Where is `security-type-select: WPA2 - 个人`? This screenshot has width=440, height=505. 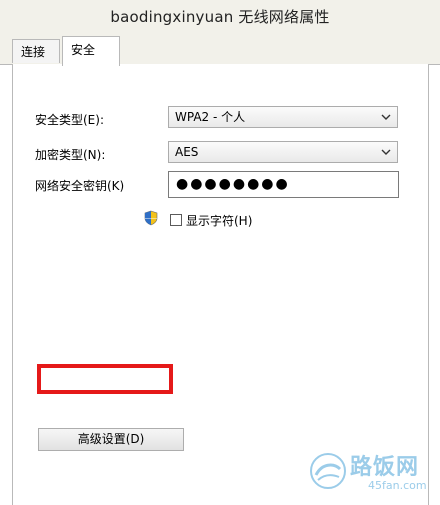 security-type-select: WPA2 - 个人 is located at coordinates (283, 117).